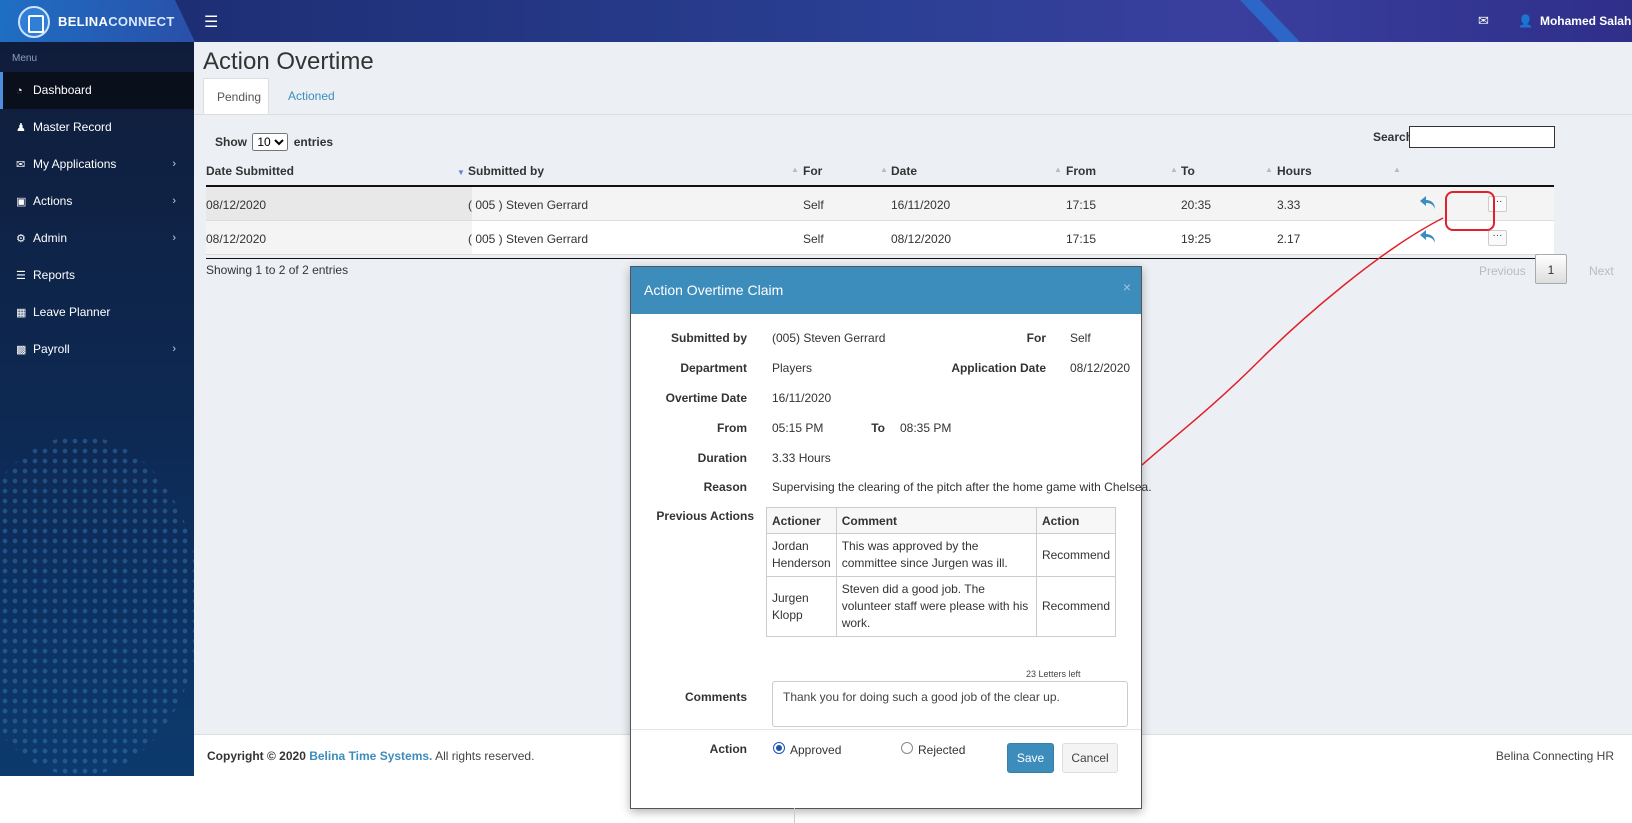 This screenshot has width=1632, height=823. What do you see at coordinates (1270, 21) in the screenshot?
I see `header-decoration` at bounding box center [1270, 21].